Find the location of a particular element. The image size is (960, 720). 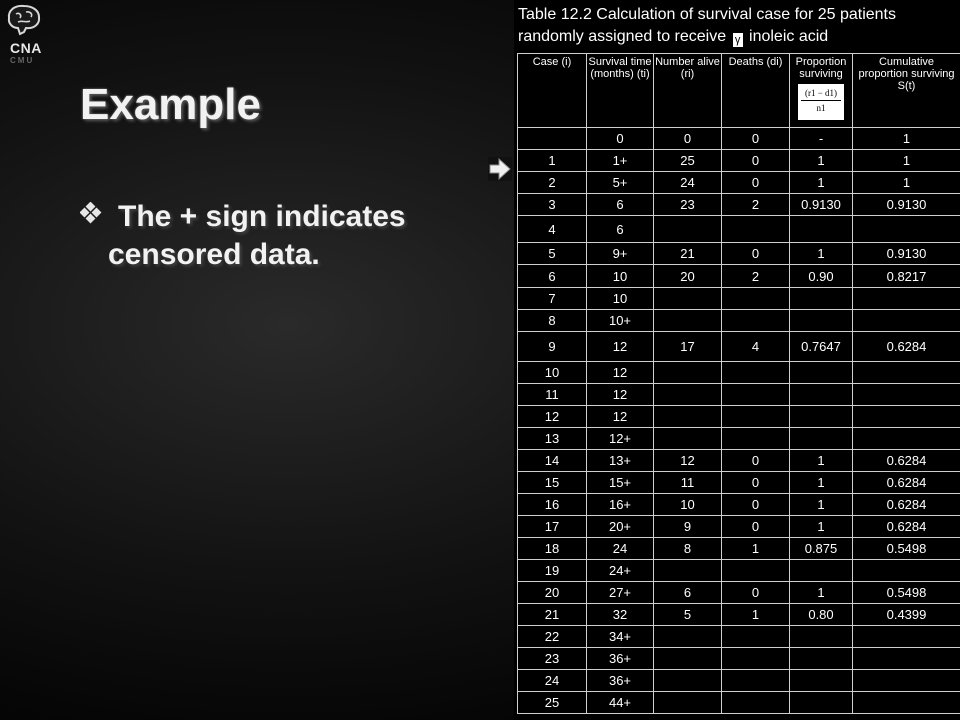

cell-number-alive: 5 is located at coordinates (687, 614).